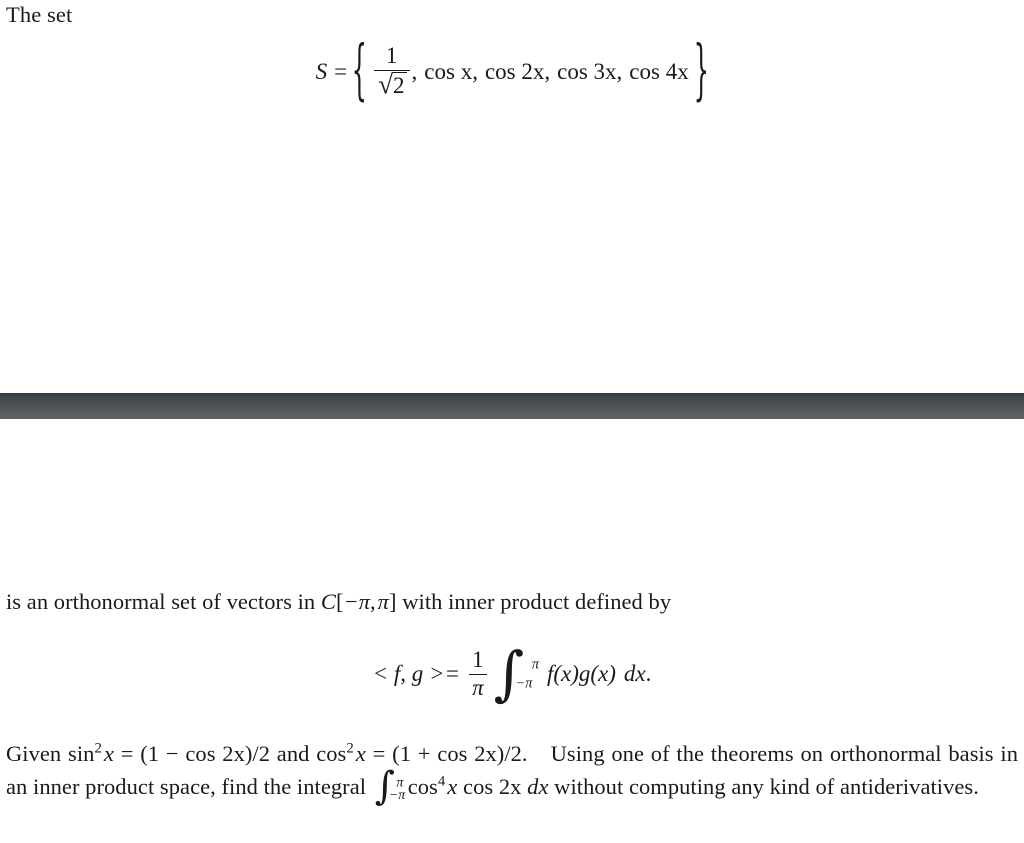 The height and width of the screenshot is (843, 1024). I want to click on pi-fraction-numerator: 1, so click(478, 659).